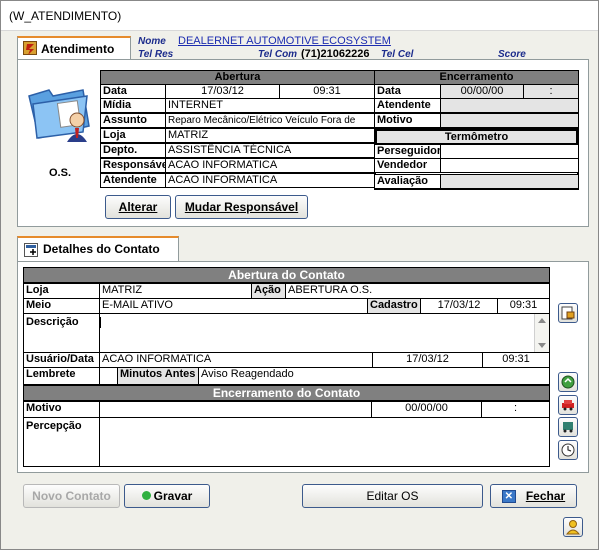 The width and height of the screenshot is (599, 550). What do you see at coordinates (407, 105) in the screenshot?
I see `encerramento-atendente-label: Atendente` at bounding box center [407, 105].